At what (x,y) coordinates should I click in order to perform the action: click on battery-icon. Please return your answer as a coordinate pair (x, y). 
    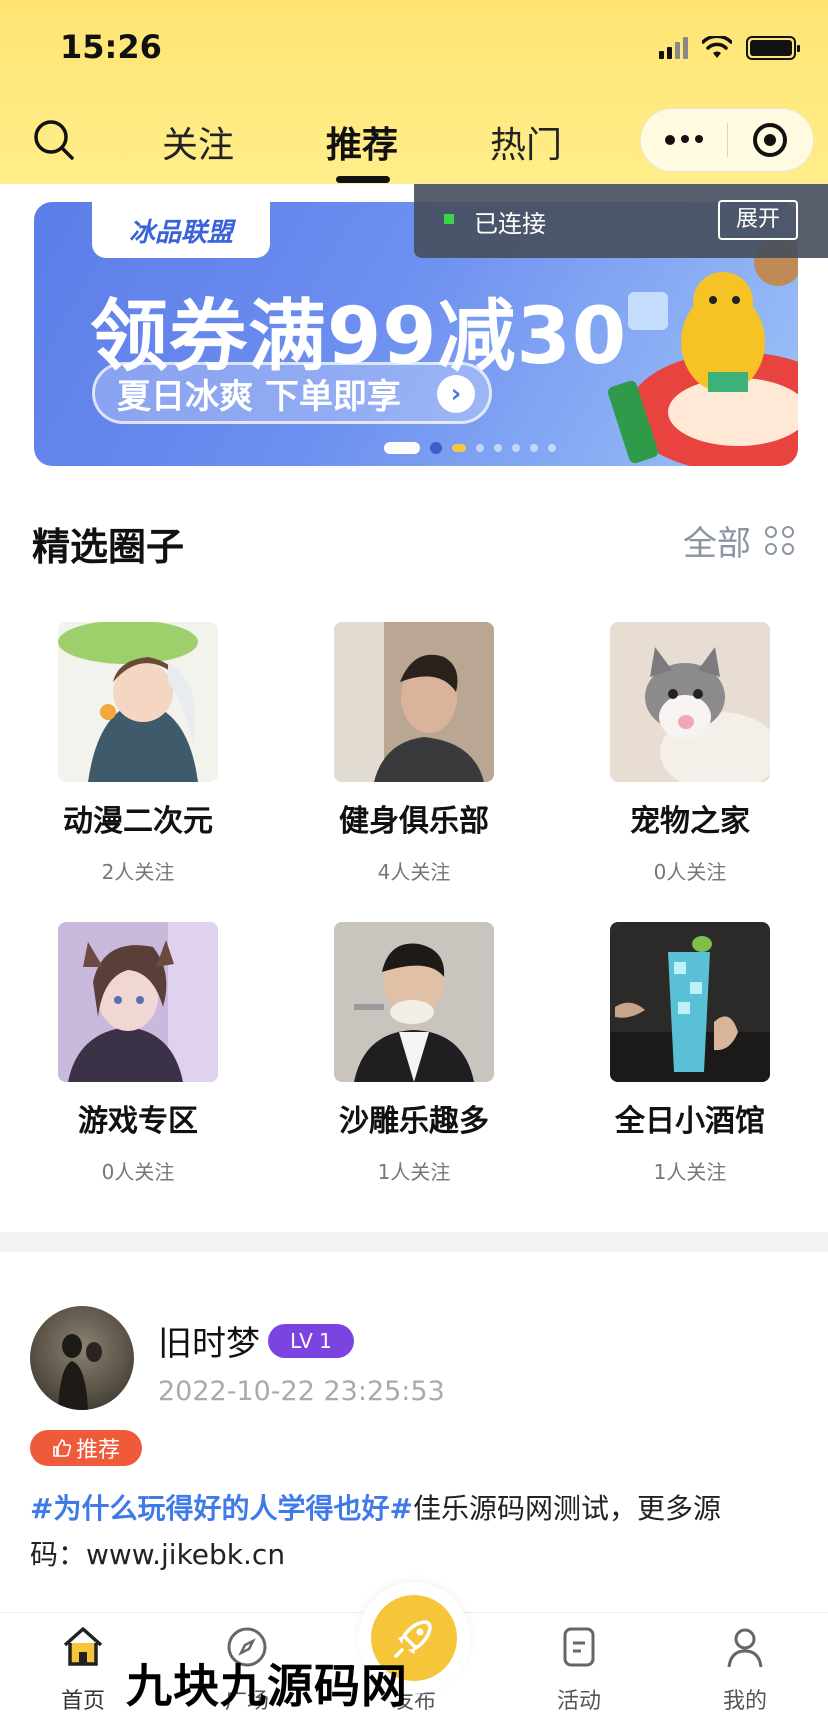
    Looking at the image, I should click on (773, 48).